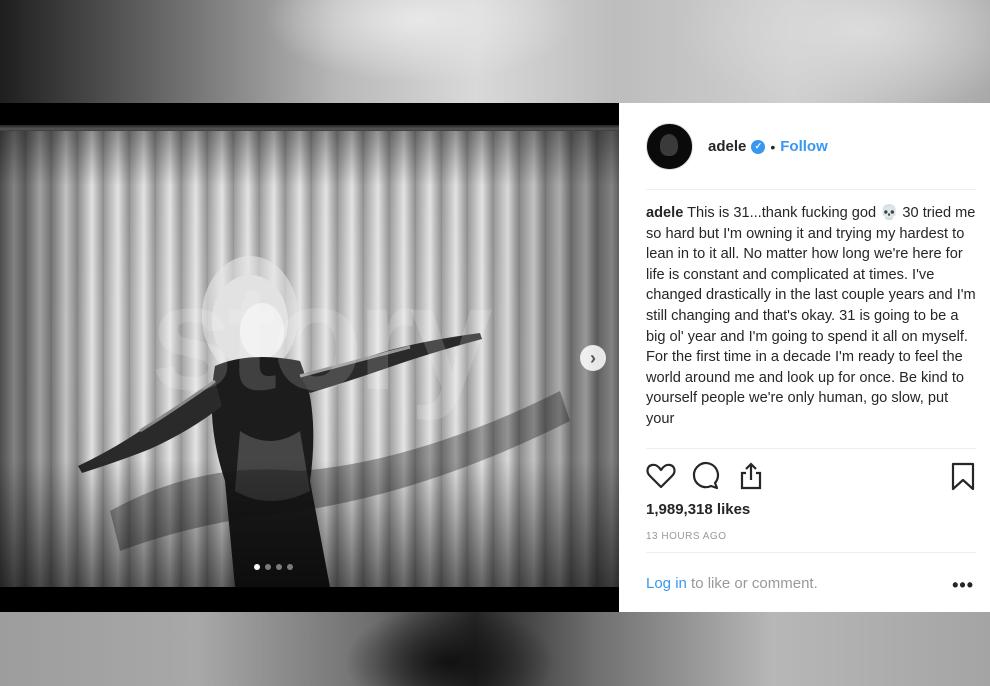  What do you see at coordinates (811, 189) in the screenshot?
I see `header-divider` at bounding box center [811, 189].